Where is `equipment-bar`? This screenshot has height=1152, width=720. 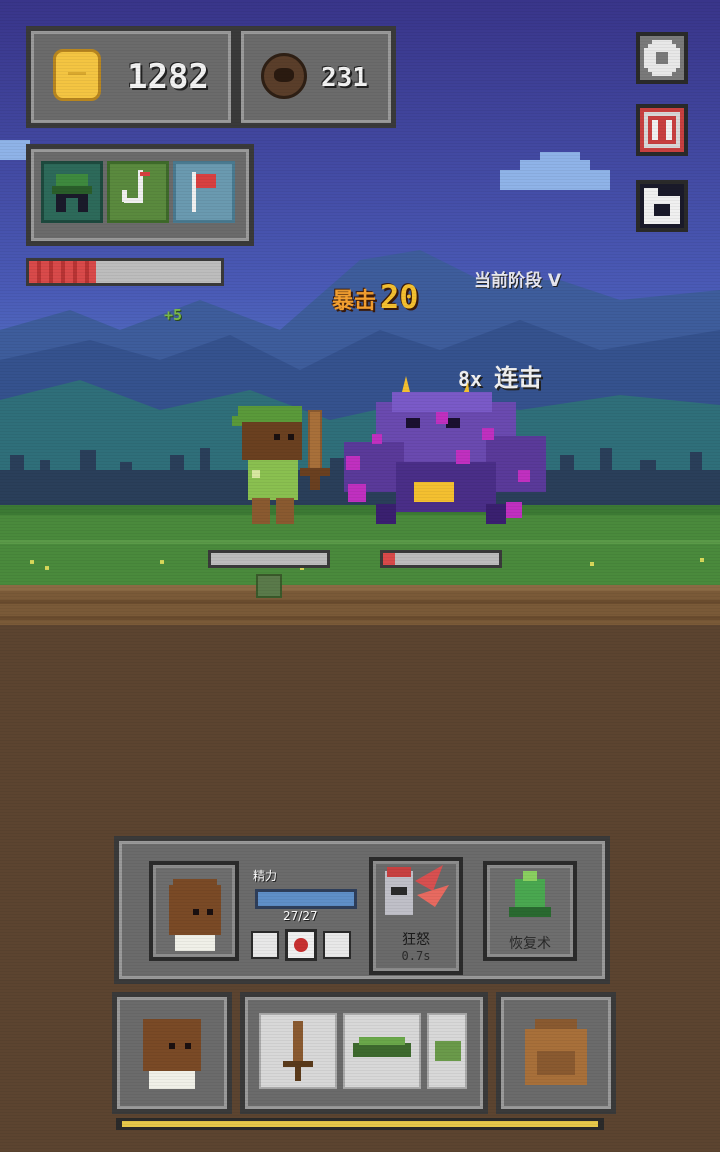
equipment-bar is located at coordinates (364, 1053).